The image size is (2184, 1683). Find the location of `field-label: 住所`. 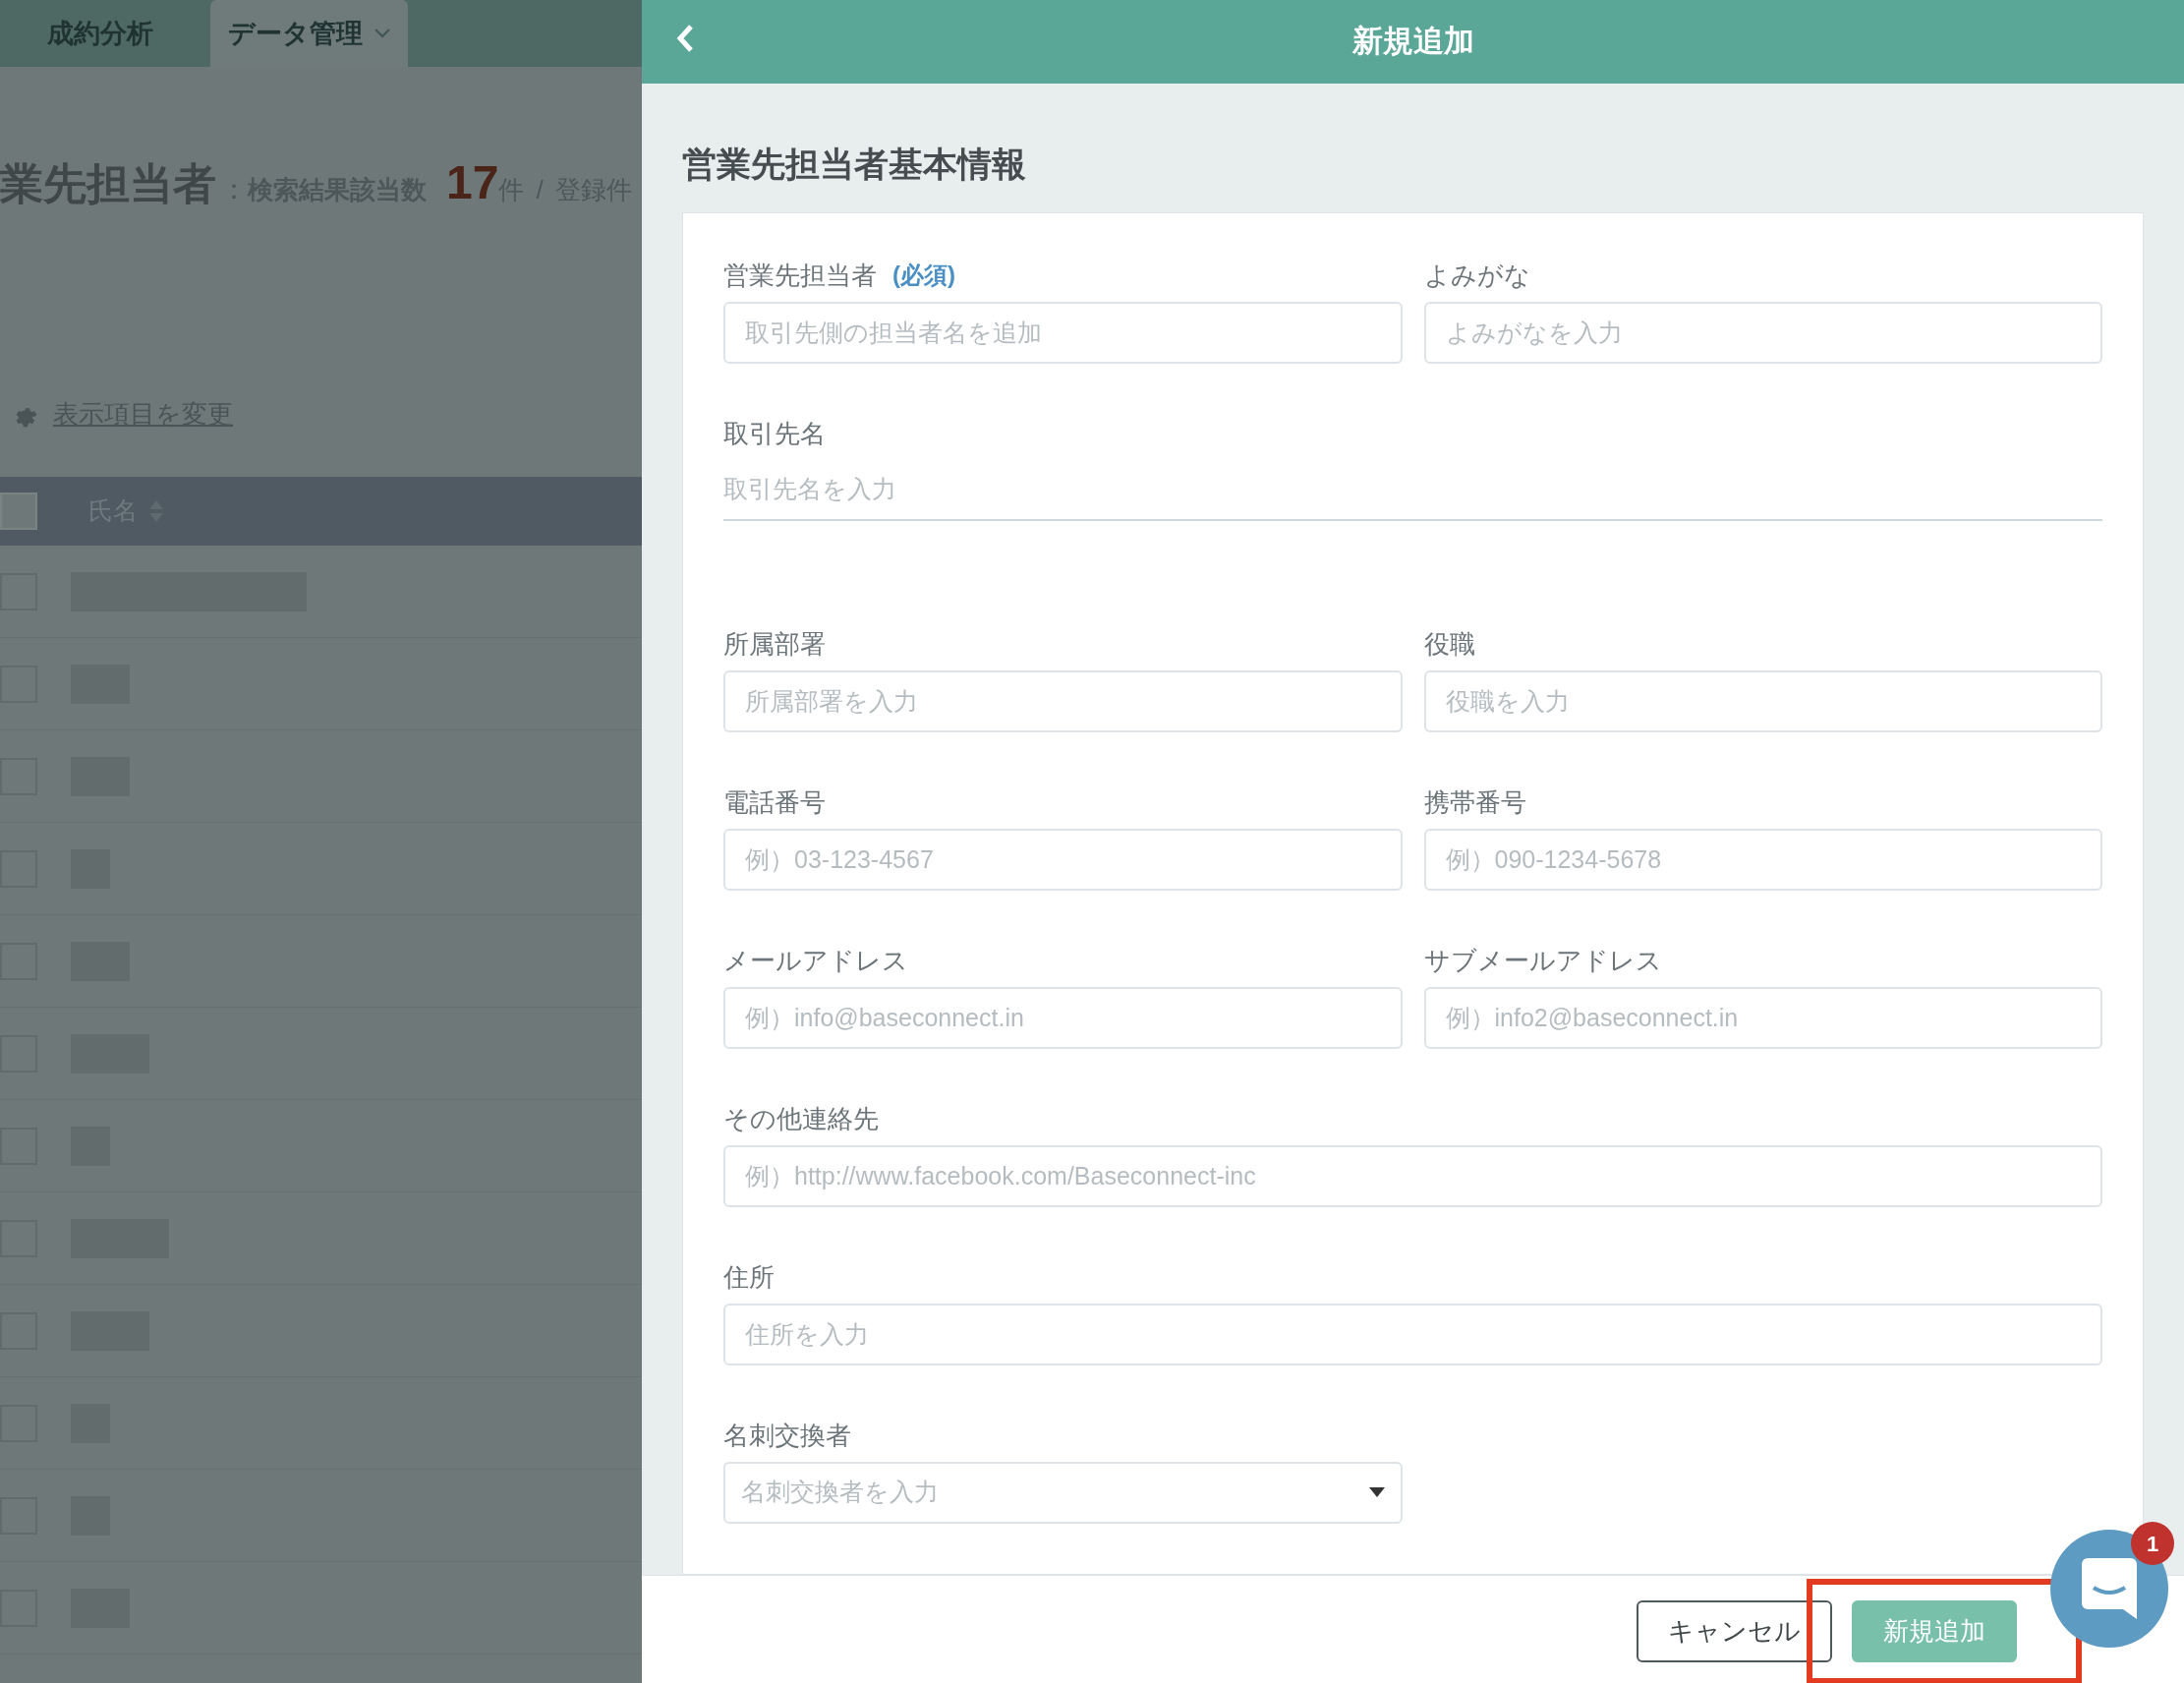

field-label: 住所 is located at coordinates (749, 1276).